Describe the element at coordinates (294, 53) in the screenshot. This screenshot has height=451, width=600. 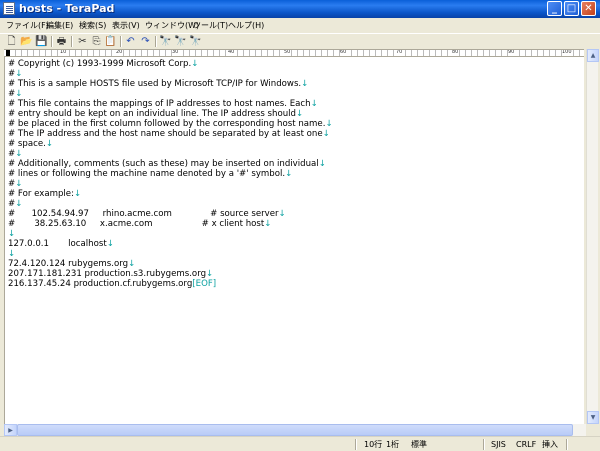
I see `column-ruler: 10 20 30 40 50 60 70 80 90 100` at that location.